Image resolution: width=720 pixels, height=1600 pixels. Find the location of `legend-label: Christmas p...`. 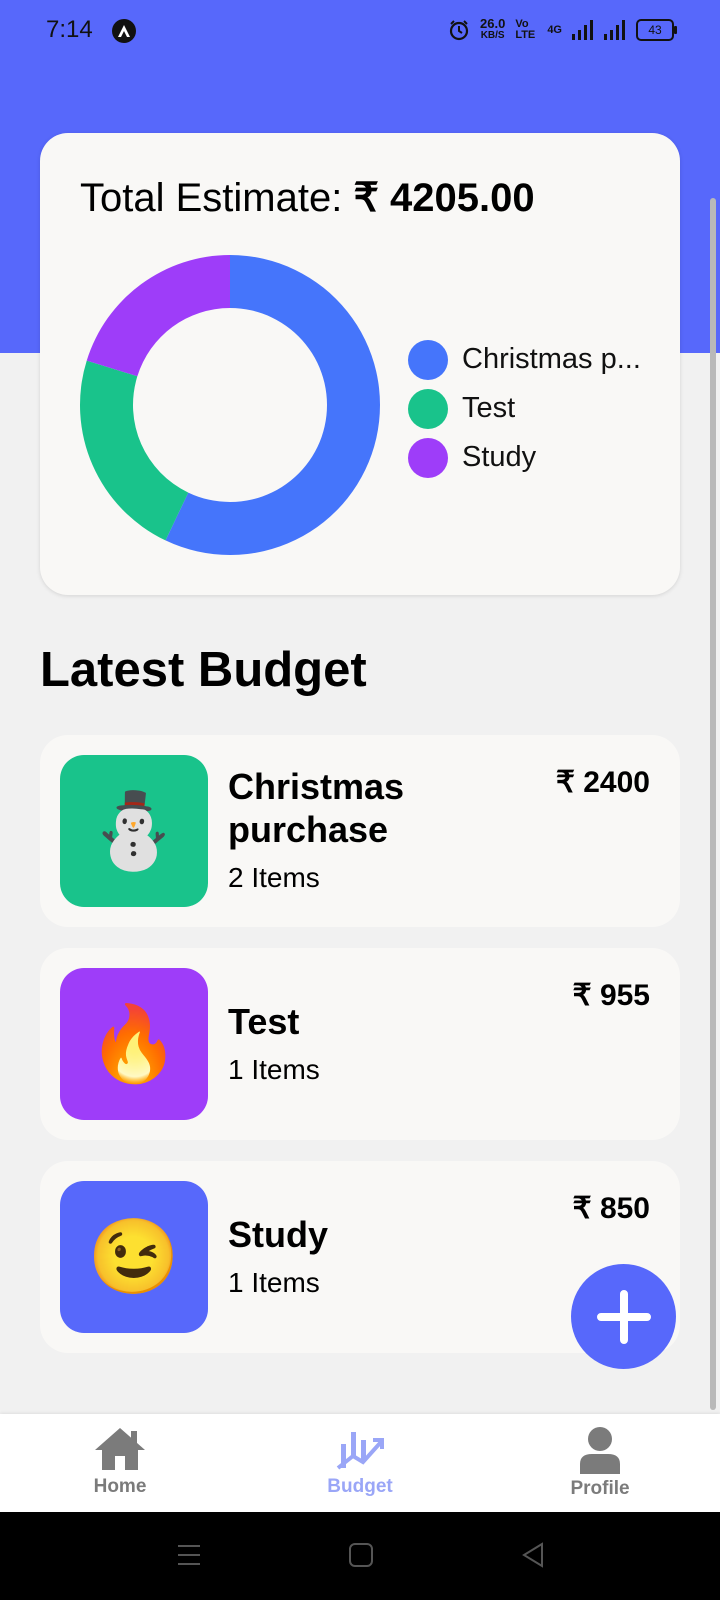

legend-label: Christmas p... is located at coordinates (551, 359).